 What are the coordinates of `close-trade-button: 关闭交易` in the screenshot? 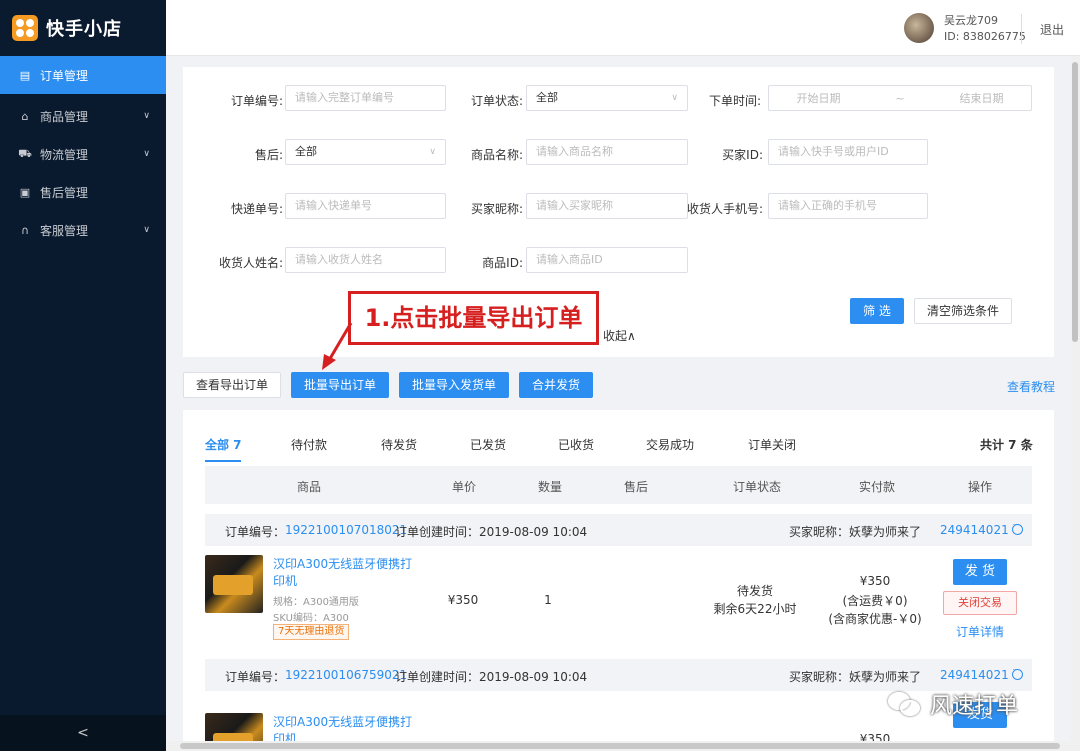 It's located at (980, 603).